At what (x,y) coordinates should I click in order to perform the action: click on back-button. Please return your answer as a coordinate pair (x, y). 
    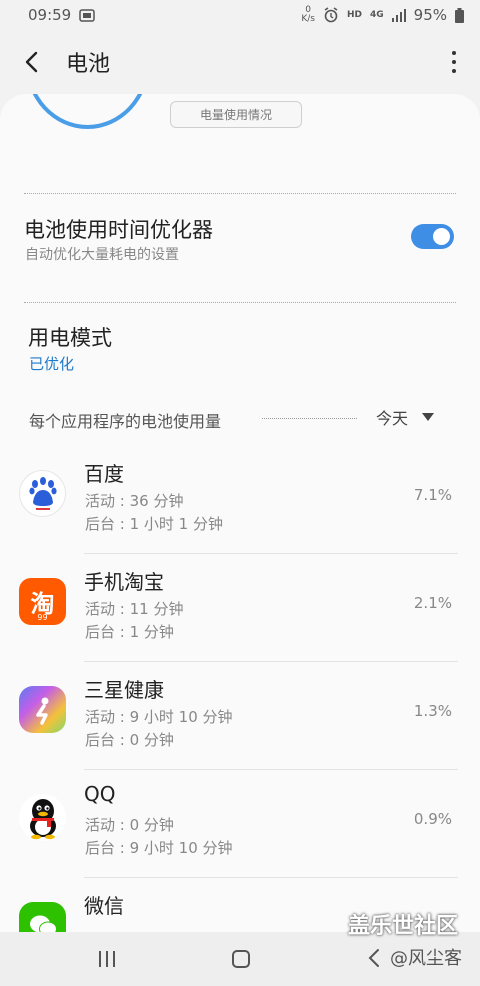
    Looking at the image, I should click on (38, 62).